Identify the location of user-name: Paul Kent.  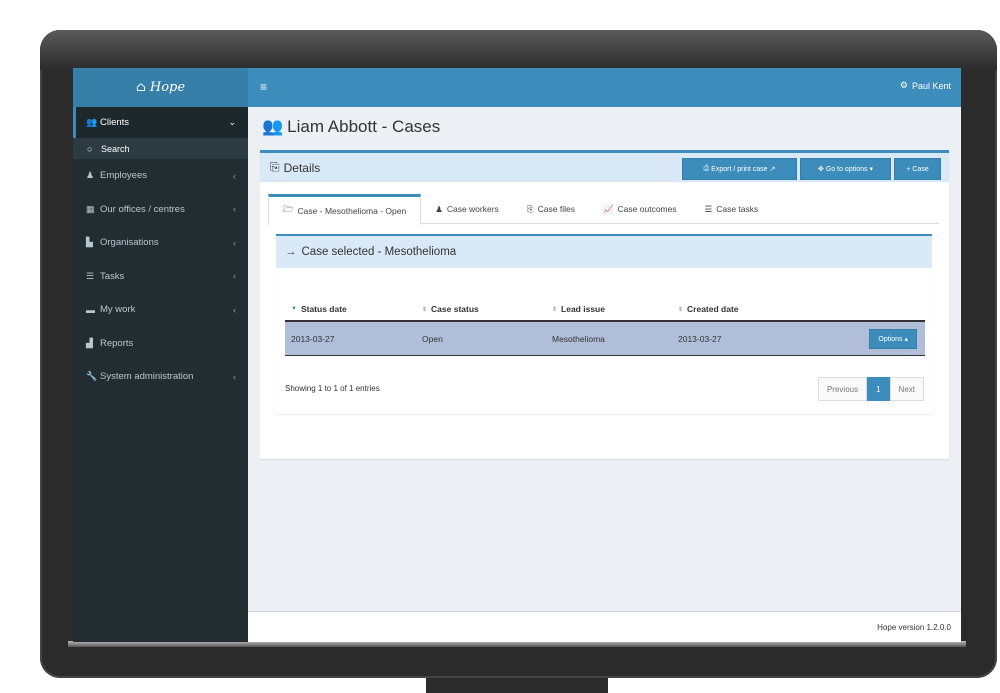
(931, 85).